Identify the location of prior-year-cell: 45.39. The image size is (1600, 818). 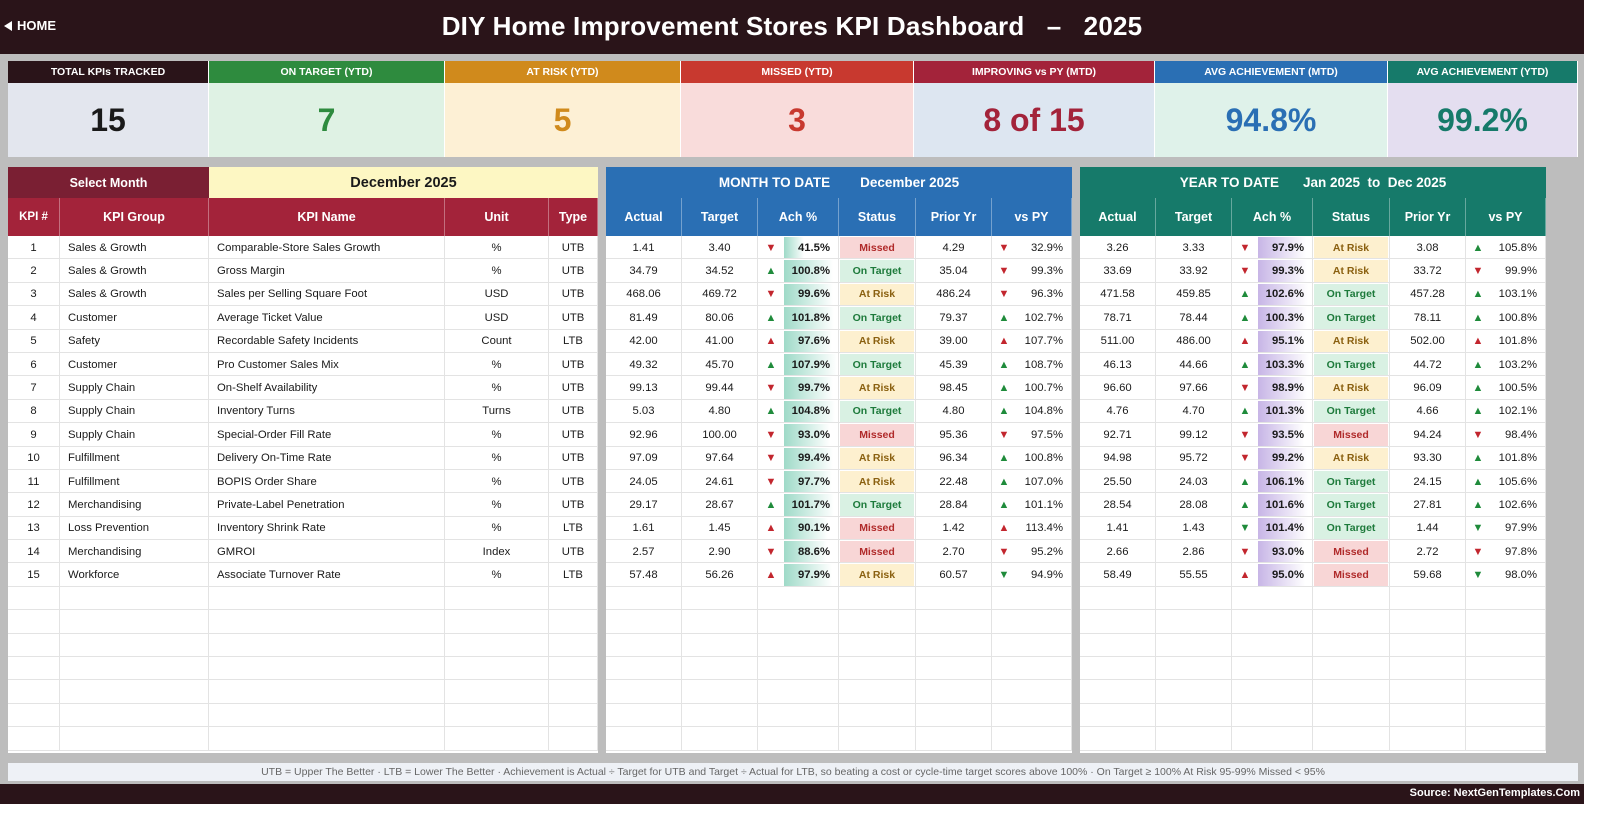
(954, 364).